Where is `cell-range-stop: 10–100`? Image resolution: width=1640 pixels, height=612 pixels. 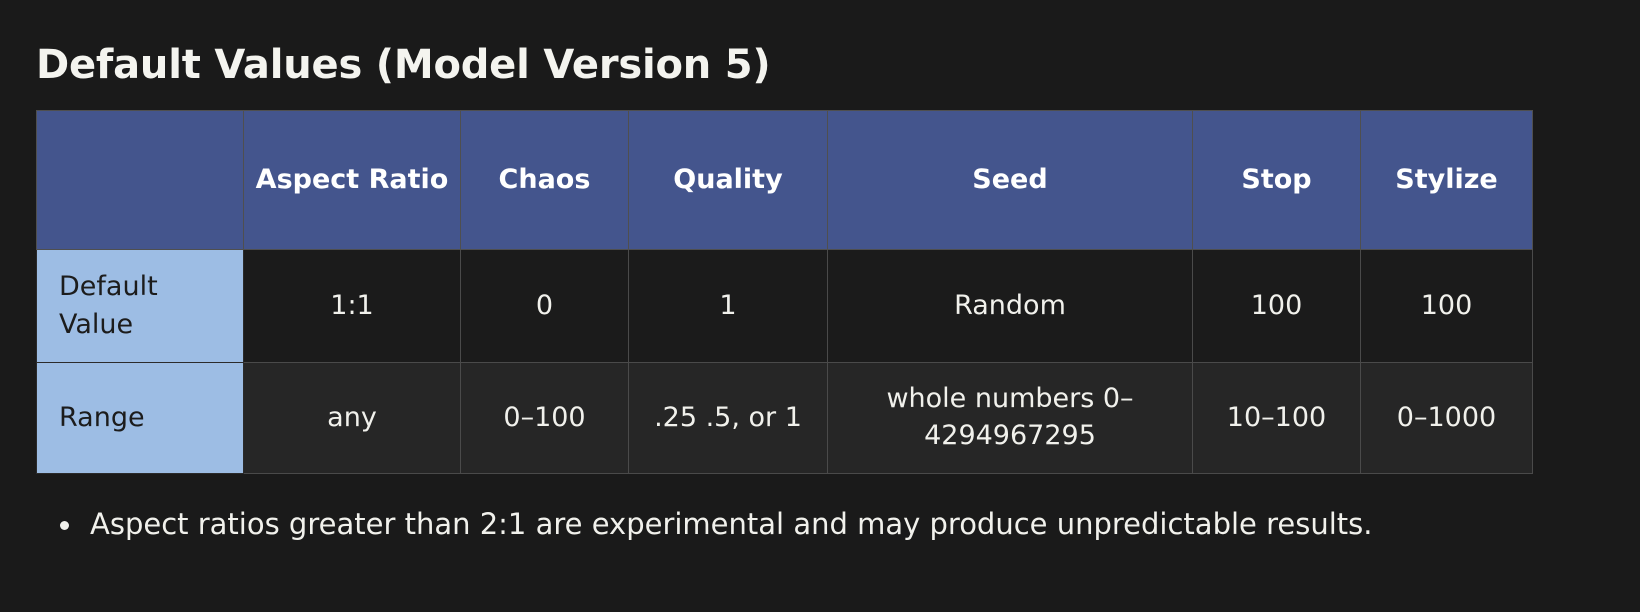 cell-range-stop: 10–100 is located at coordinates (1276, 418).